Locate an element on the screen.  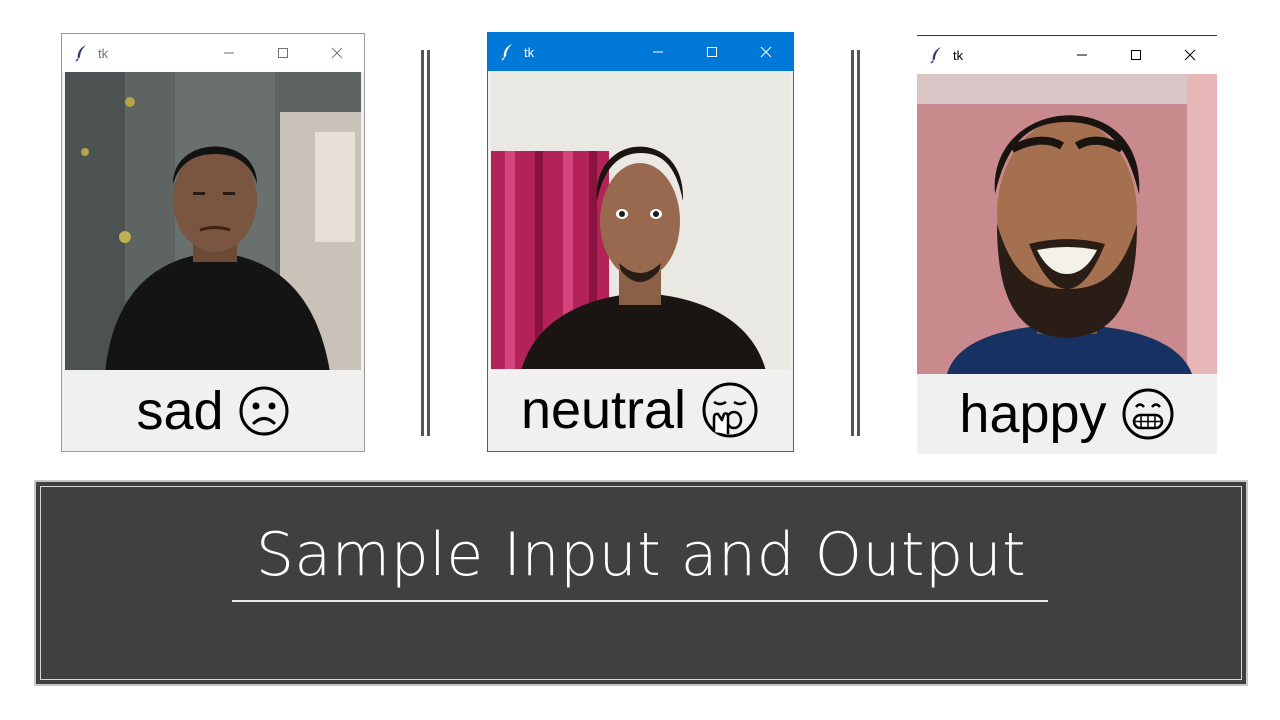
emotion-label-row: happy is located at coordinates (1067, 414).